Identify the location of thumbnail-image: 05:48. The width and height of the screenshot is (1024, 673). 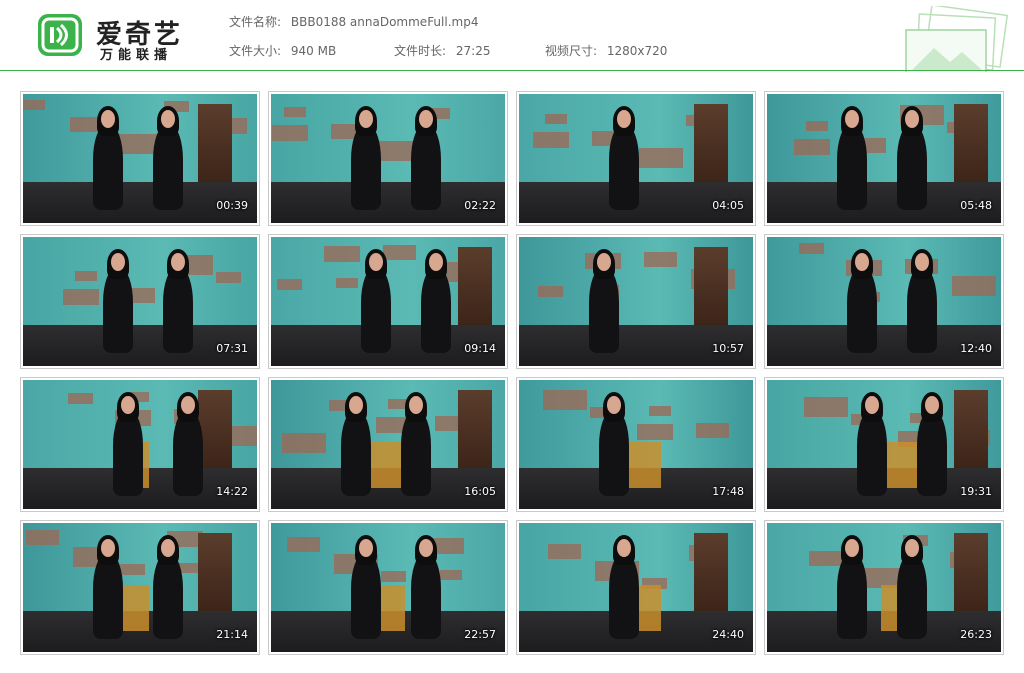
(884, 158).